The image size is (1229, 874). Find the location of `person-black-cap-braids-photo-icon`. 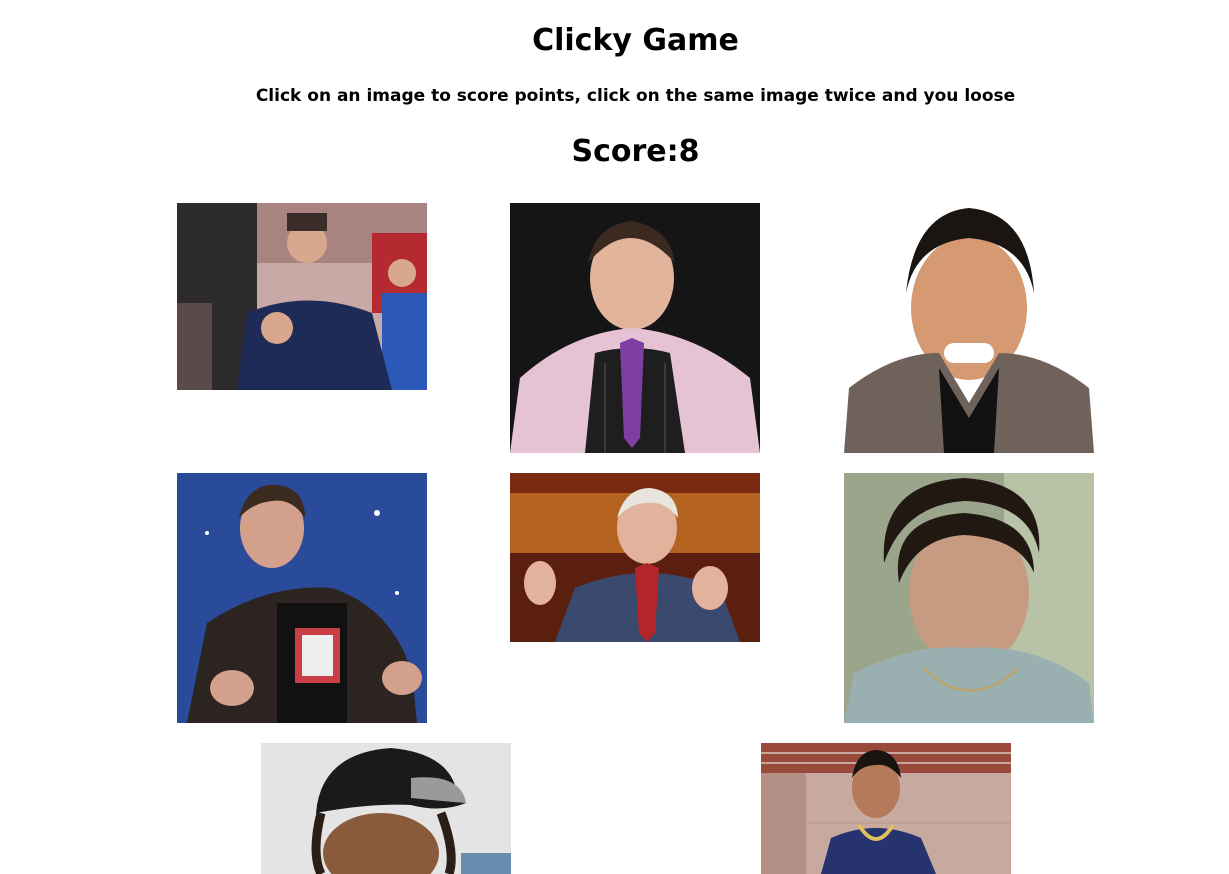

person-black-cap-braids-photo-icon is located at coordinates (386, 808).